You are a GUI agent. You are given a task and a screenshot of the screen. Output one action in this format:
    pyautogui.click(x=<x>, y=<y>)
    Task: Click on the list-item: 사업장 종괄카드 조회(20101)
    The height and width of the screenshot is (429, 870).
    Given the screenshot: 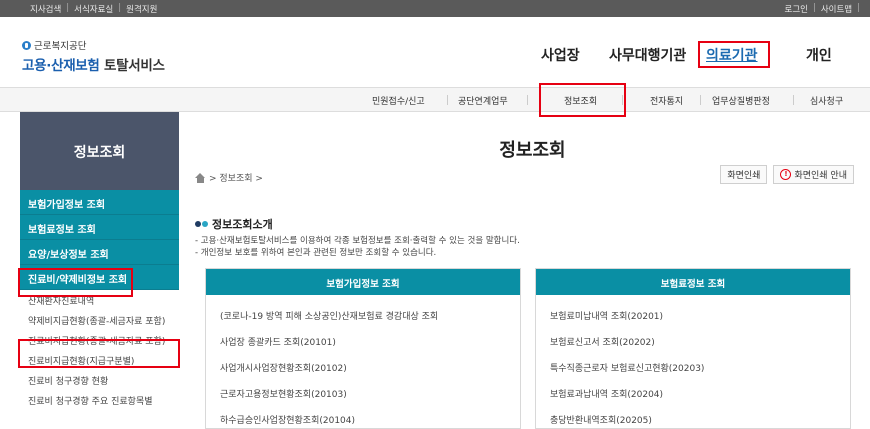 What is the action you would take?
    pyautogui.click(x=363, y=340)
    